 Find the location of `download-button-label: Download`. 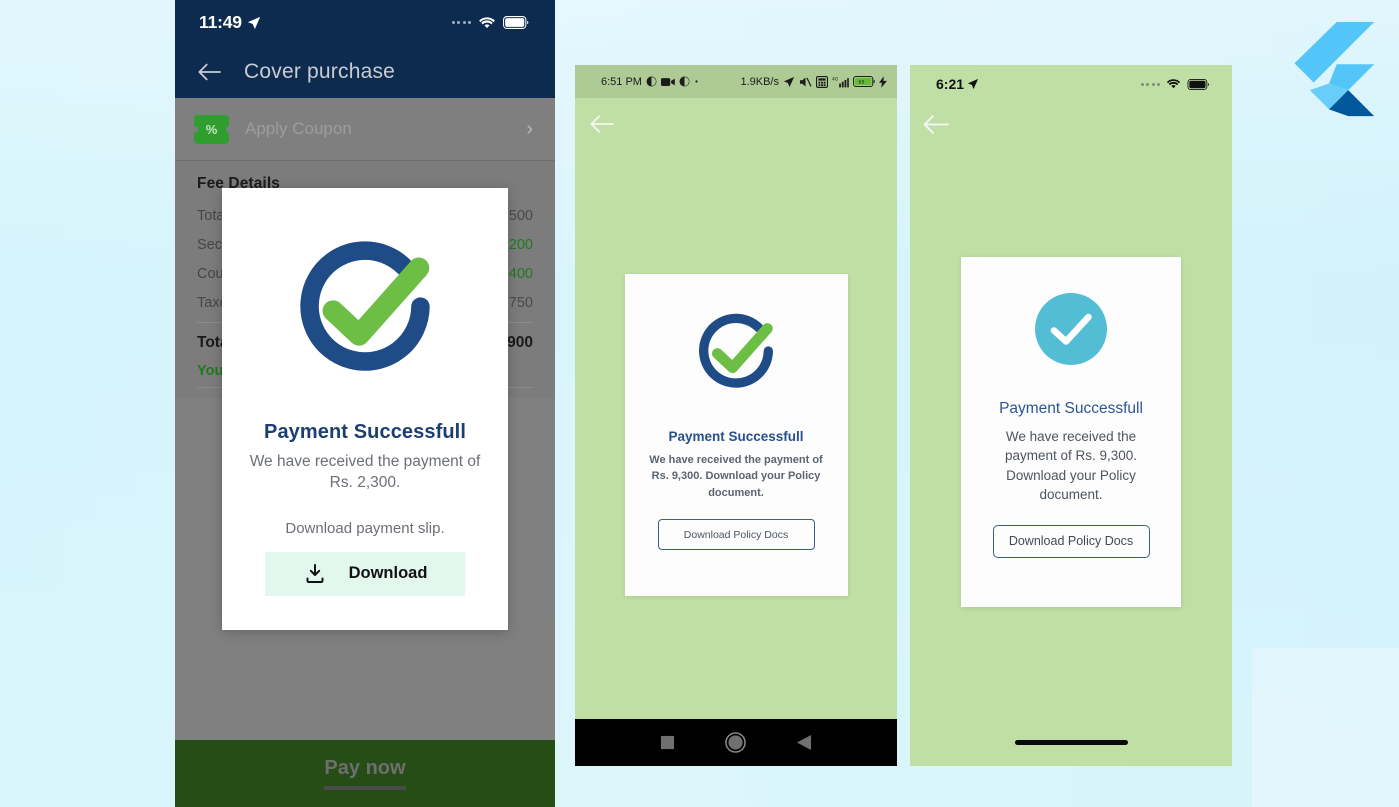

download-button-label: Download is located at coordinates (388, 573).